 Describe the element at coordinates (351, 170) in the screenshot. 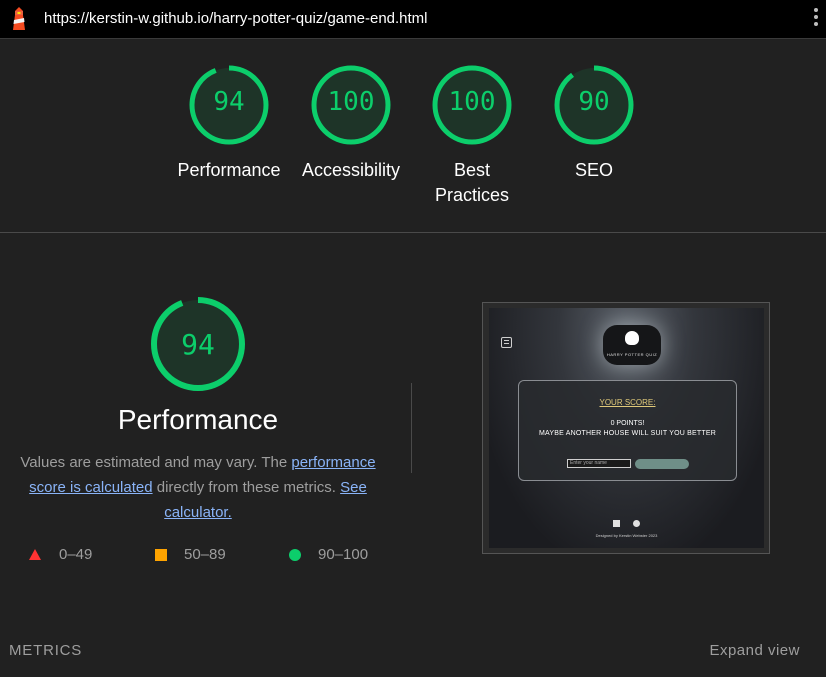

I see `gauge-label: Accessibility` at that location.